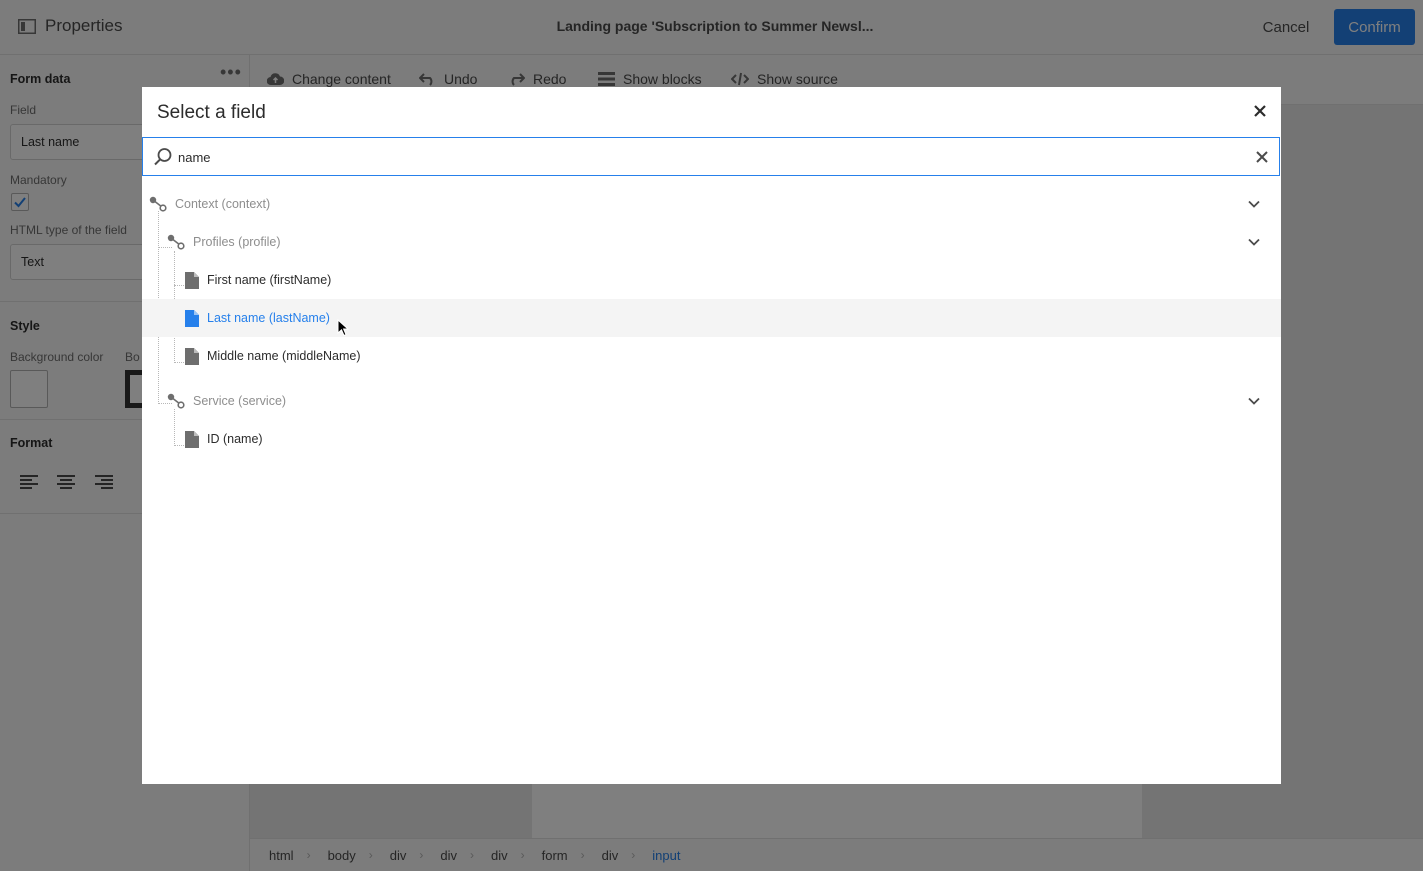 The image size is (1423, 871). What do you see at coordinates (163, 157) in the screenshot?
I see `search-icon` at bounding box center [163, 157].